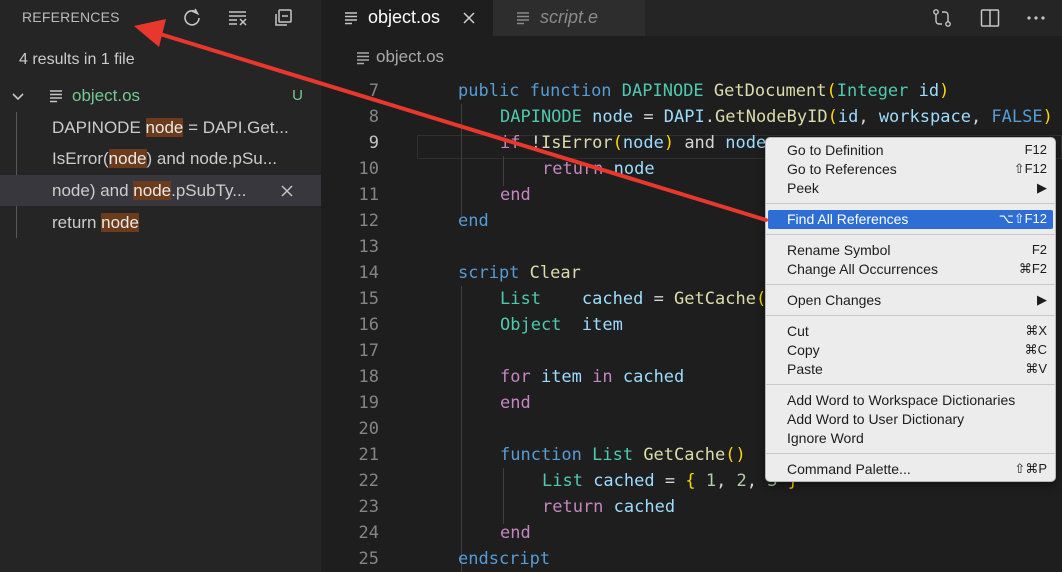  I want to click on menu-item-add-word-user: Add Word to User Dictionary, so click(910, 419).